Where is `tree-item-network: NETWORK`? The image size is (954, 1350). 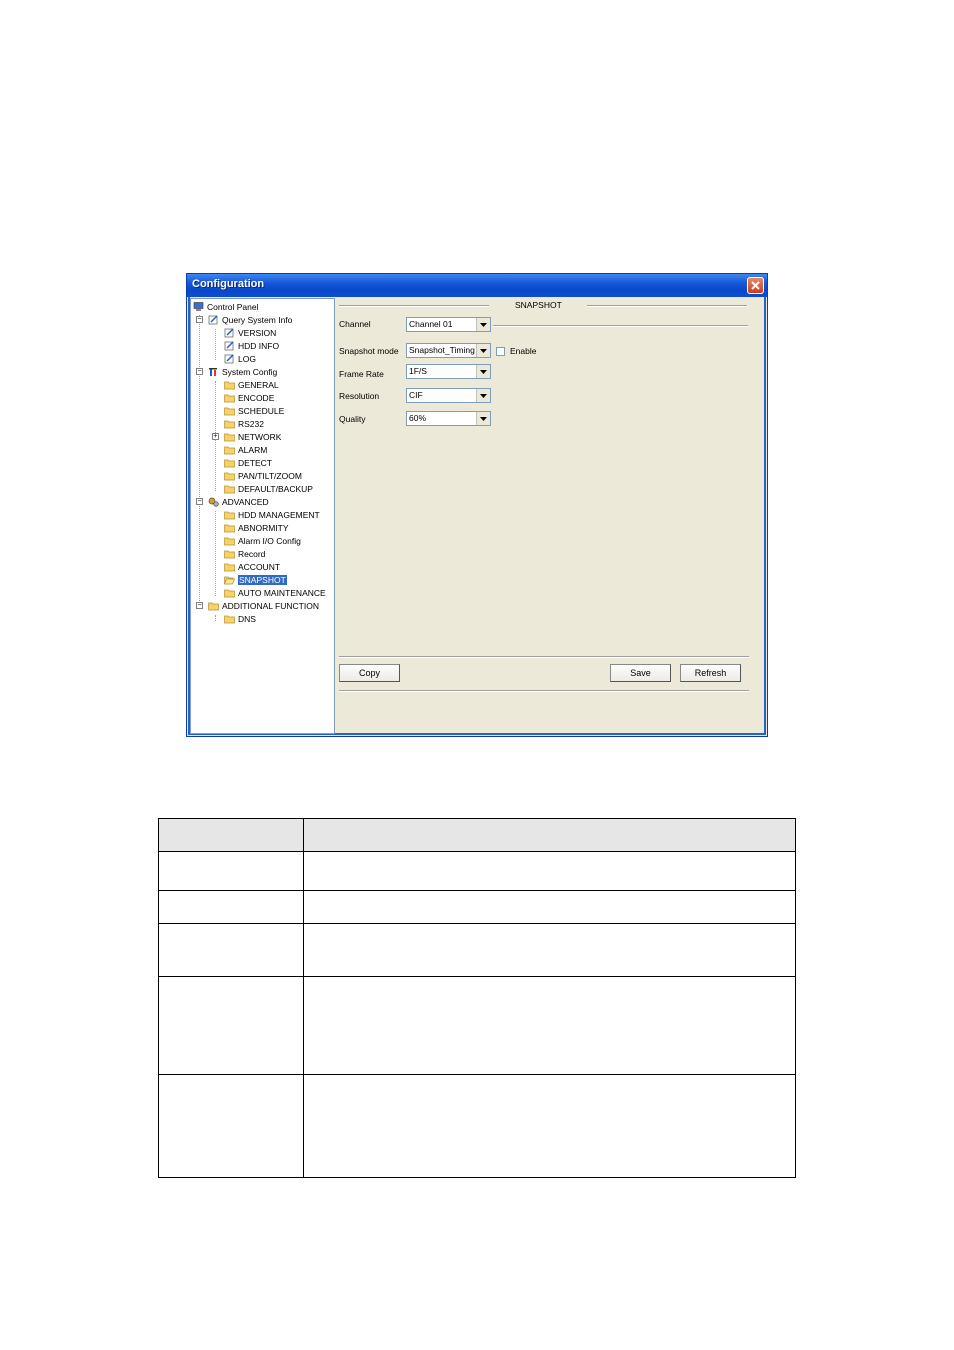 tree-item-network: NETWORK is located at coordinates (252, 436).